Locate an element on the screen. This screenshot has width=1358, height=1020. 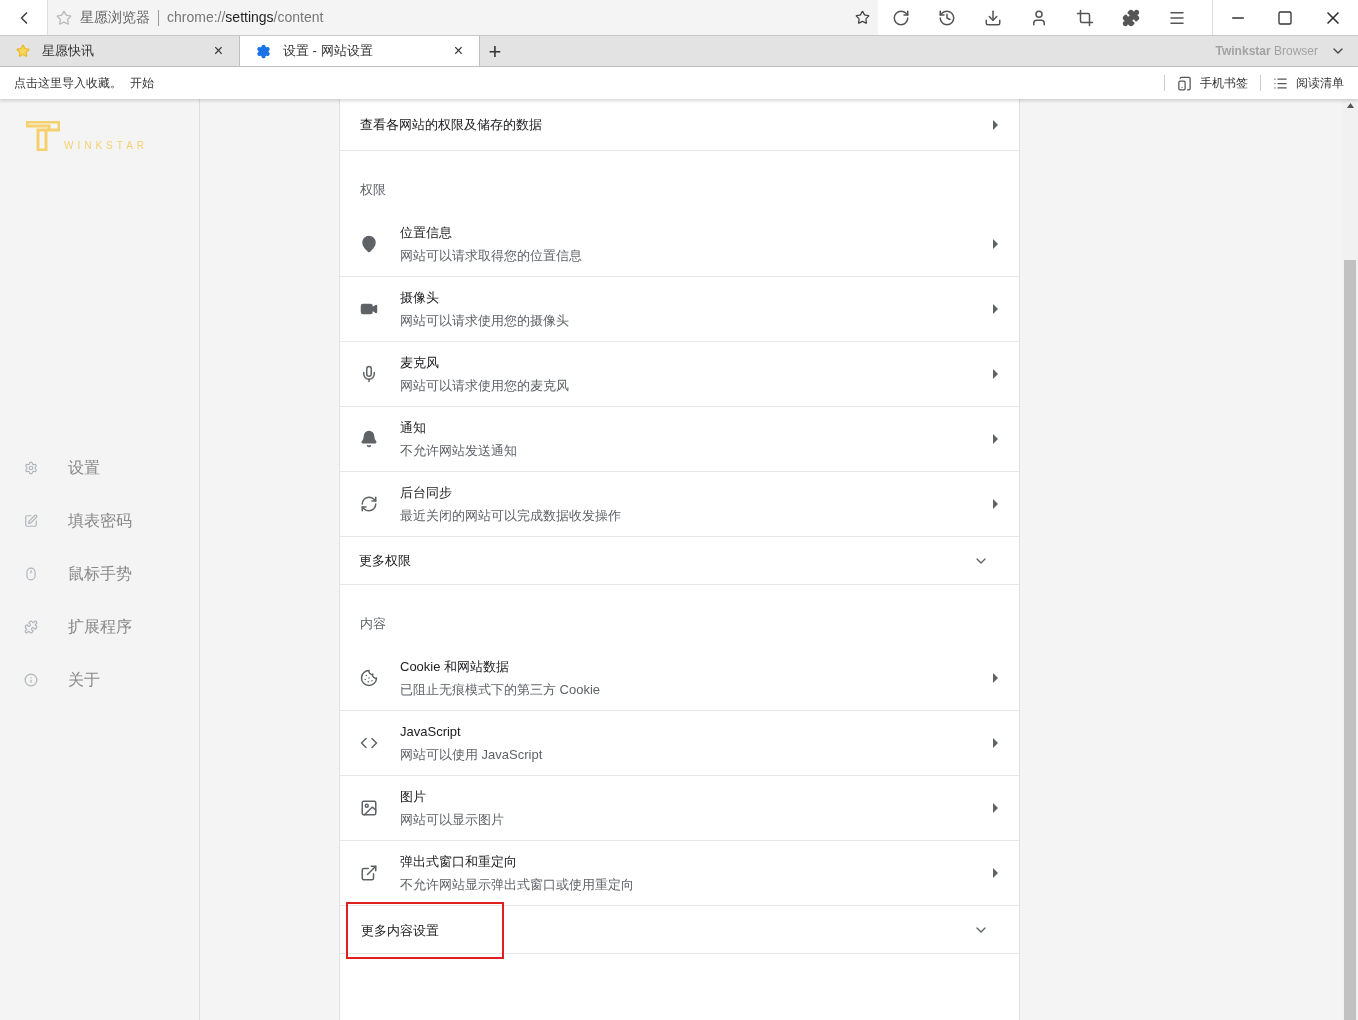
mouse-icon is located at coordinates (31, 573).